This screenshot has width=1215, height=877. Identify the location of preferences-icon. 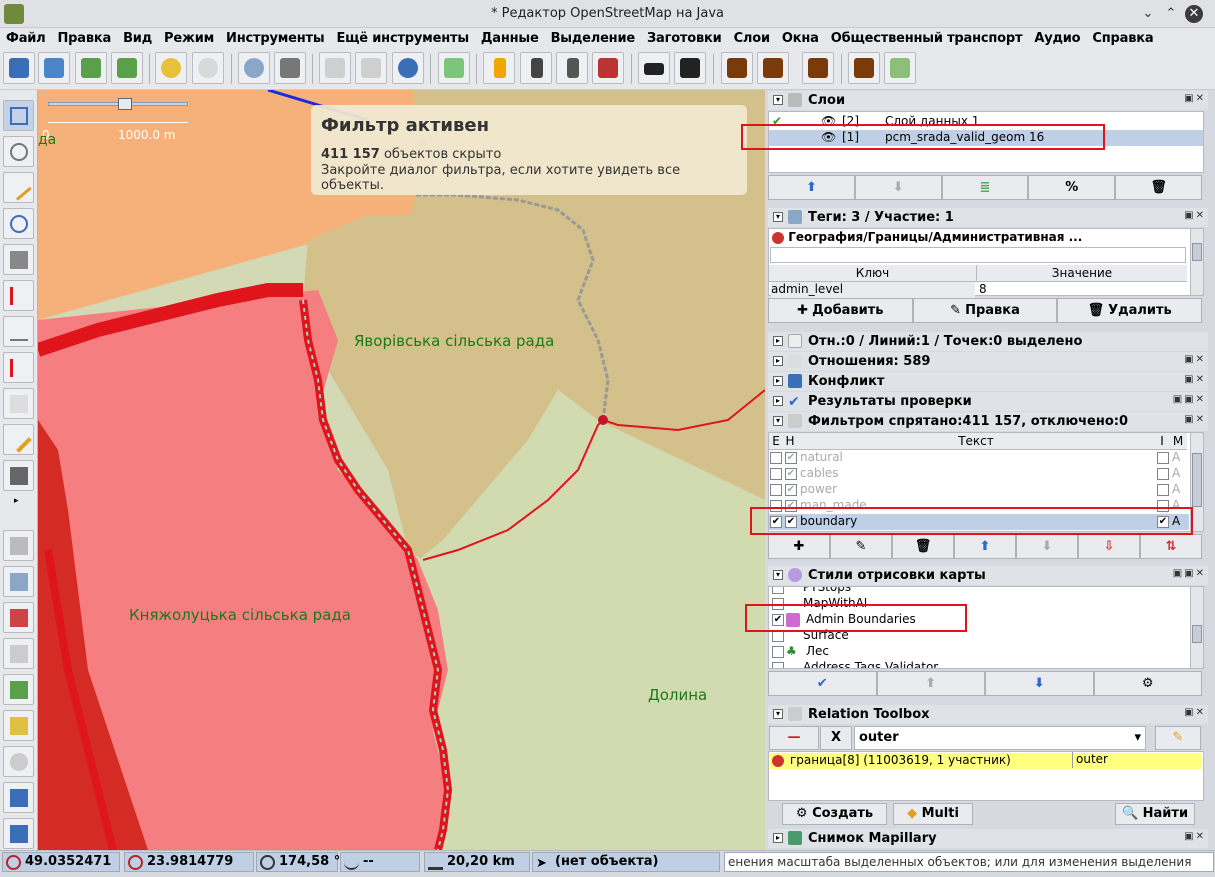
(290, 68).